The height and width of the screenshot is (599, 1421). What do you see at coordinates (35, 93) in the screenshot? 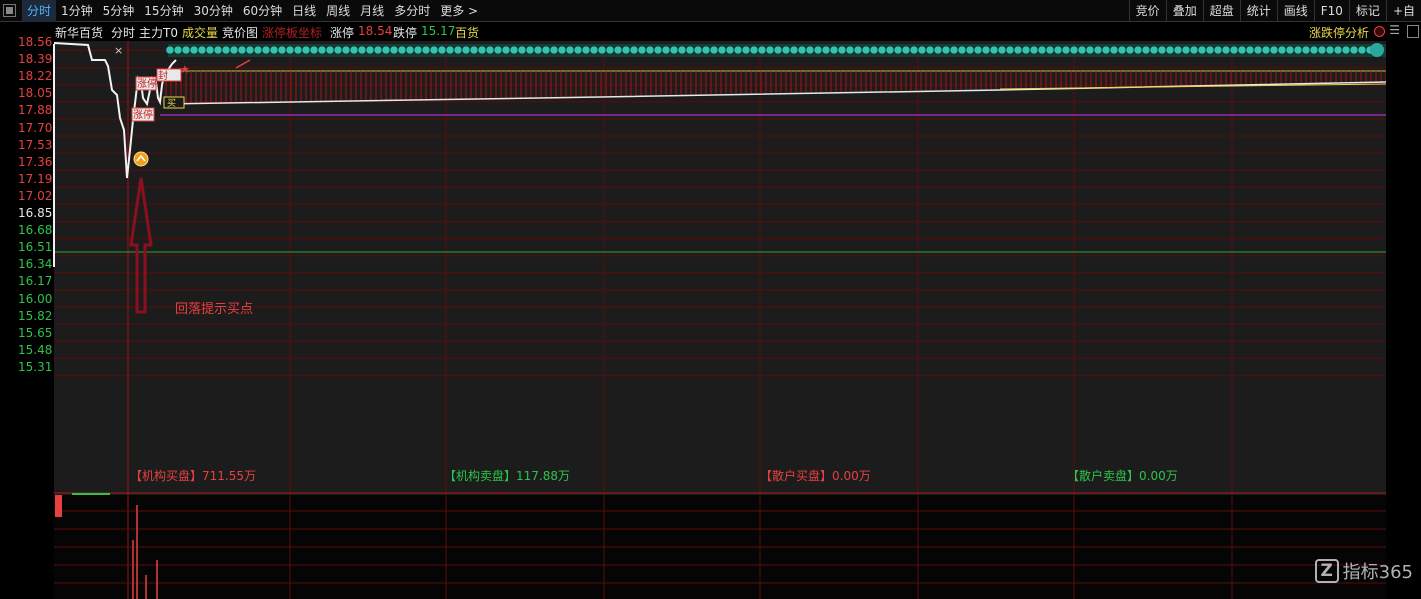
I see `price-tick-label: 18.05` at bounding box center [35, 93].